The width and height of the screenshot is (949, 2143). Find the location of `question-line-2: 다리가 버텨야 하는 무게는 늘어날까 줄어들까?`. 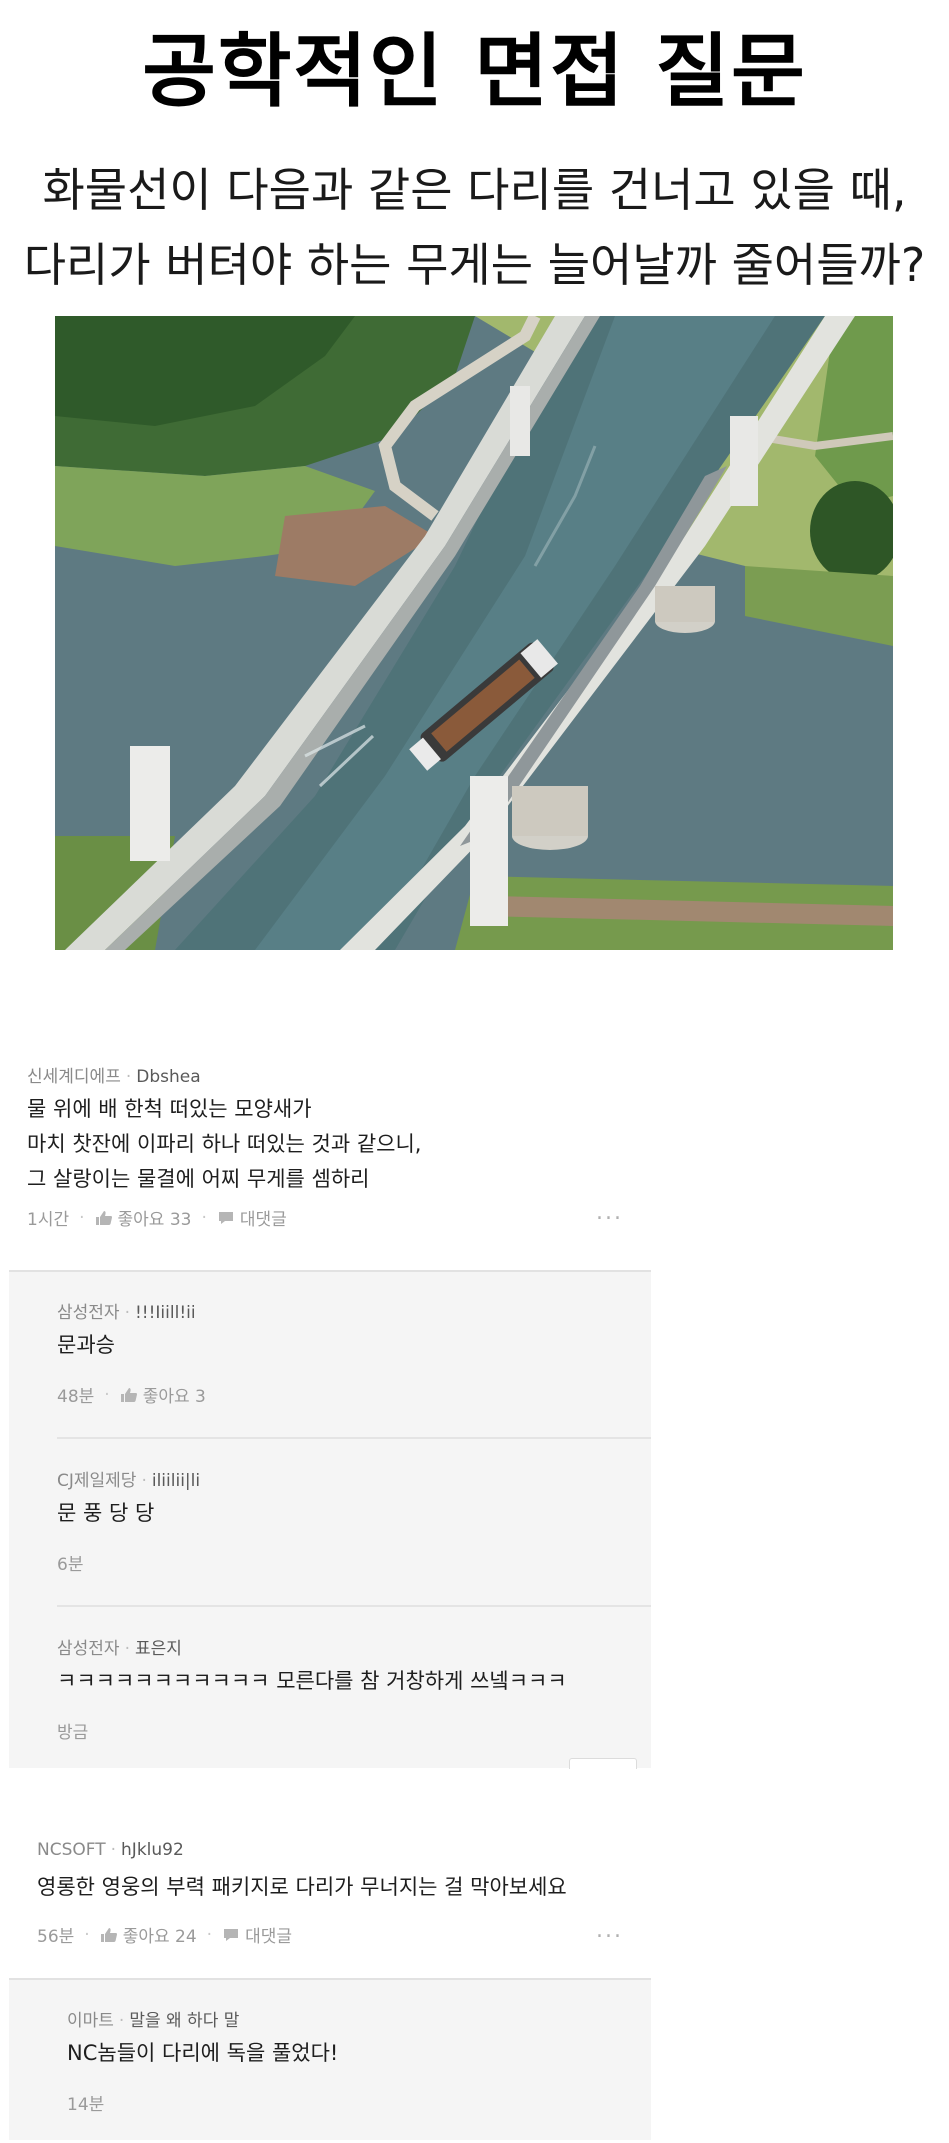

question-line-2: 다리가 버텨야 하는 무게는 늘어날까 줄어들까? is located at coordinates (474, 265).